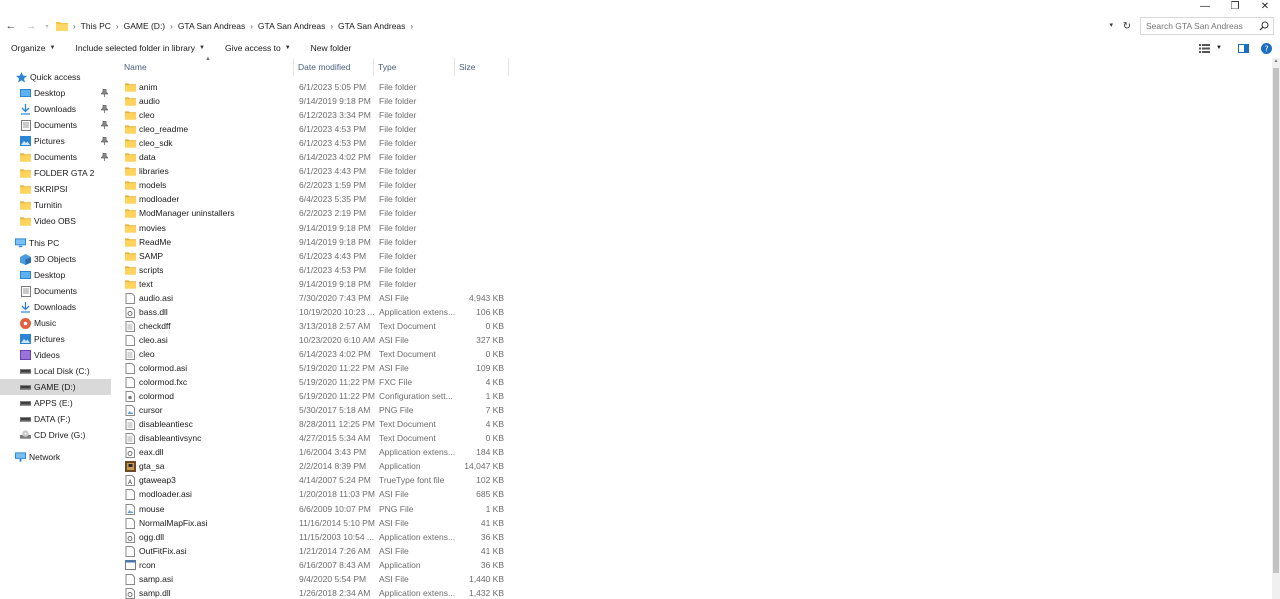 This screenshot has width=1280, height=599. I want to click on breadcrumb-gta-2: GTA San Andreas, so click(291, 26).